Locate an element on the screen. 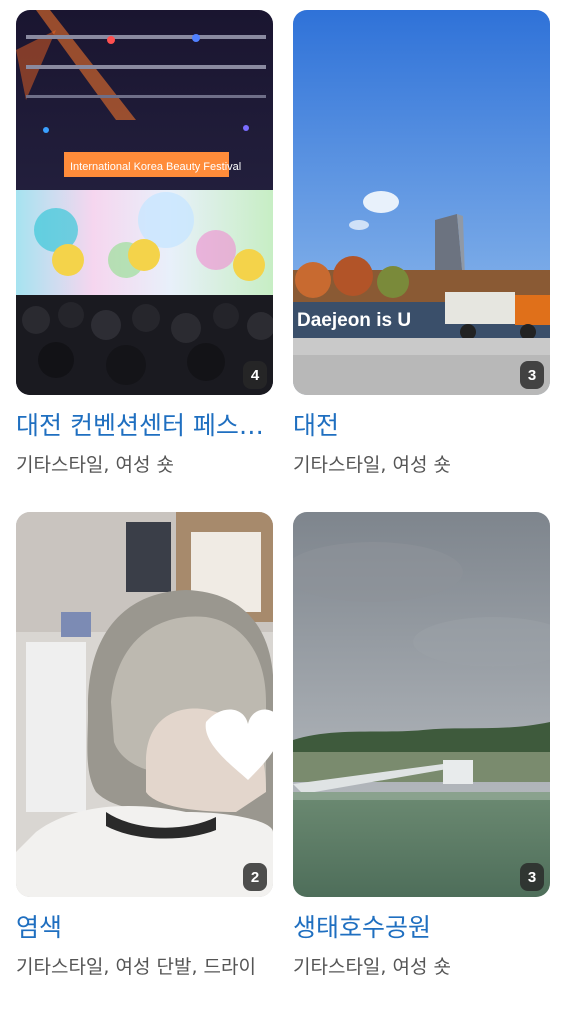 This screenshot has height=1024, width=561. card-title: 대전 is located at coordinates (421, 426).